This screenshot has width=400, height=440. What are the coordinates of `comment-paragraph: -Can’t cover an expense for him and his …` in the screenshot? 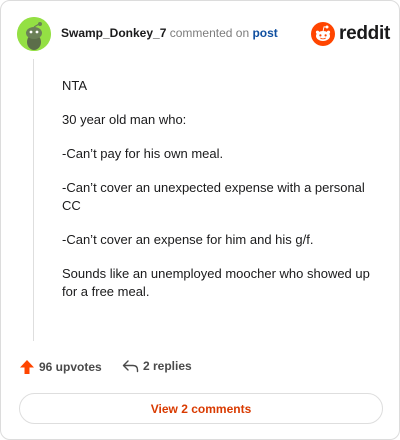 It's located at (188, 239).